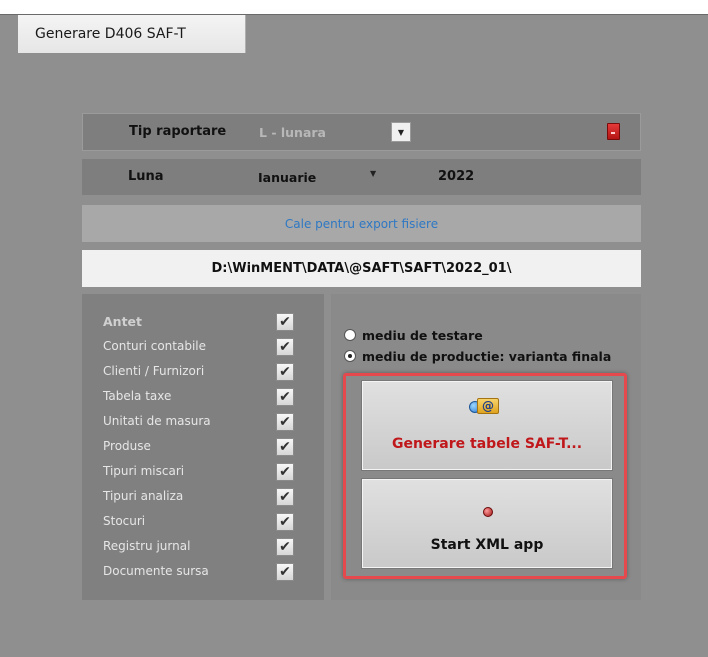 This screenshot has height=657, width=708. Describe the element at coordinates (208, 346) in the screenshot. I see `section-item: Conturi contabile ✔` at that location.